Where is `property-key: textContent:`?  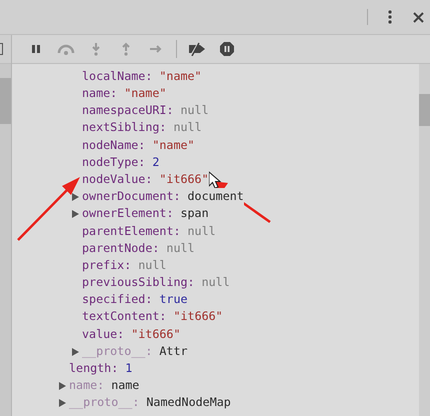 property-key: textContent: is located at coordinates (124, 317).